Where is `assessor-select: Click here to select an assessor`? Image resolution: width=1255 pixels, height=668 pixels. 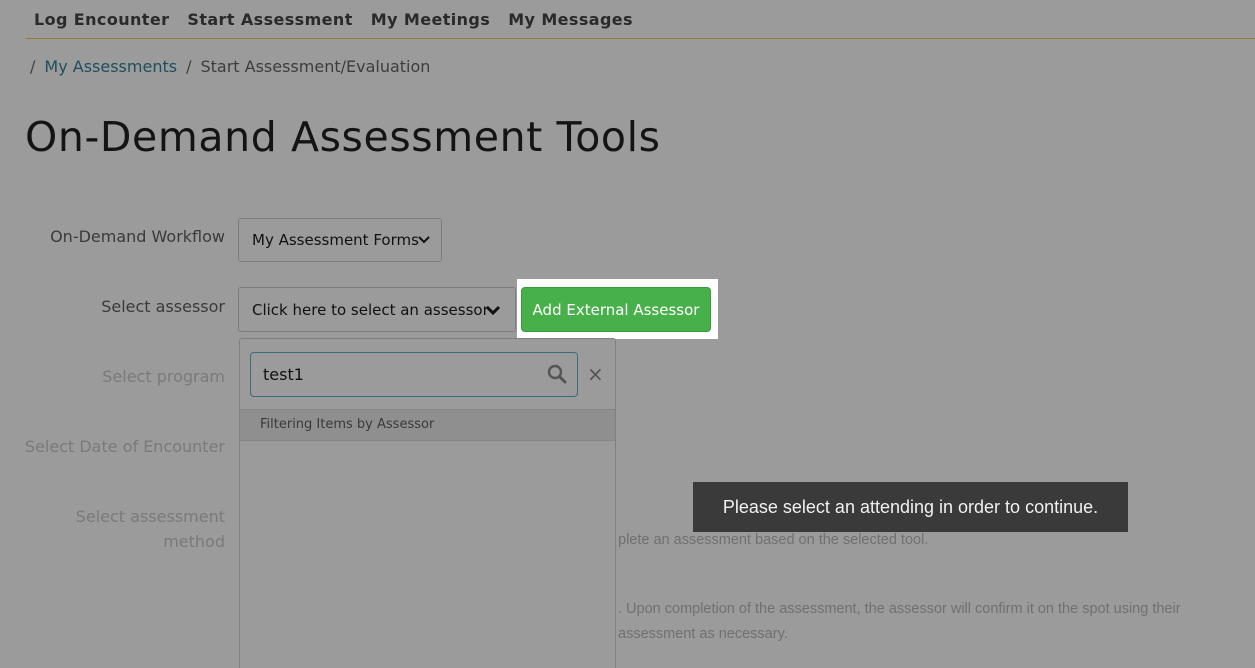
assessor-select: Click here to select an assessor is located at coordinates (377, 309).